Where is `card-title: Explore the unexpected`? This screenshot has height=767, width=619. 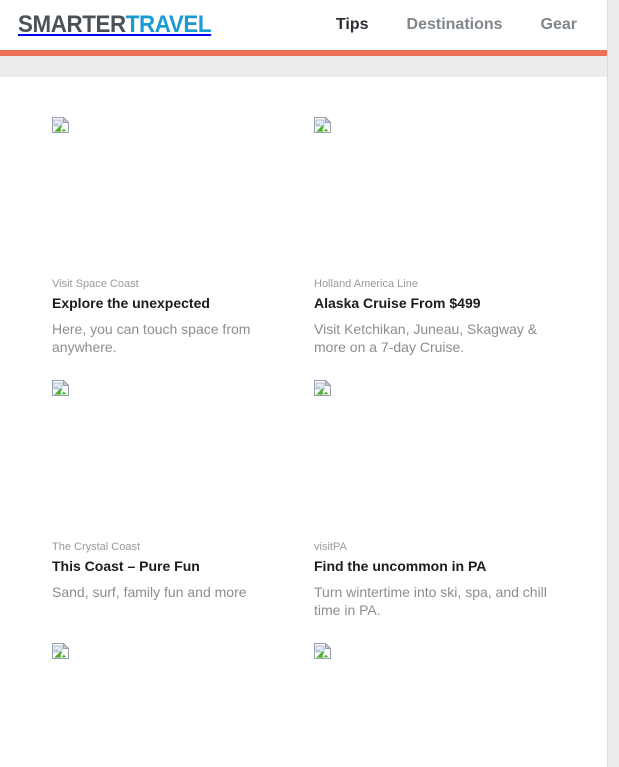 card-title: Explore the unexpected is located at coordinates (177, 303).